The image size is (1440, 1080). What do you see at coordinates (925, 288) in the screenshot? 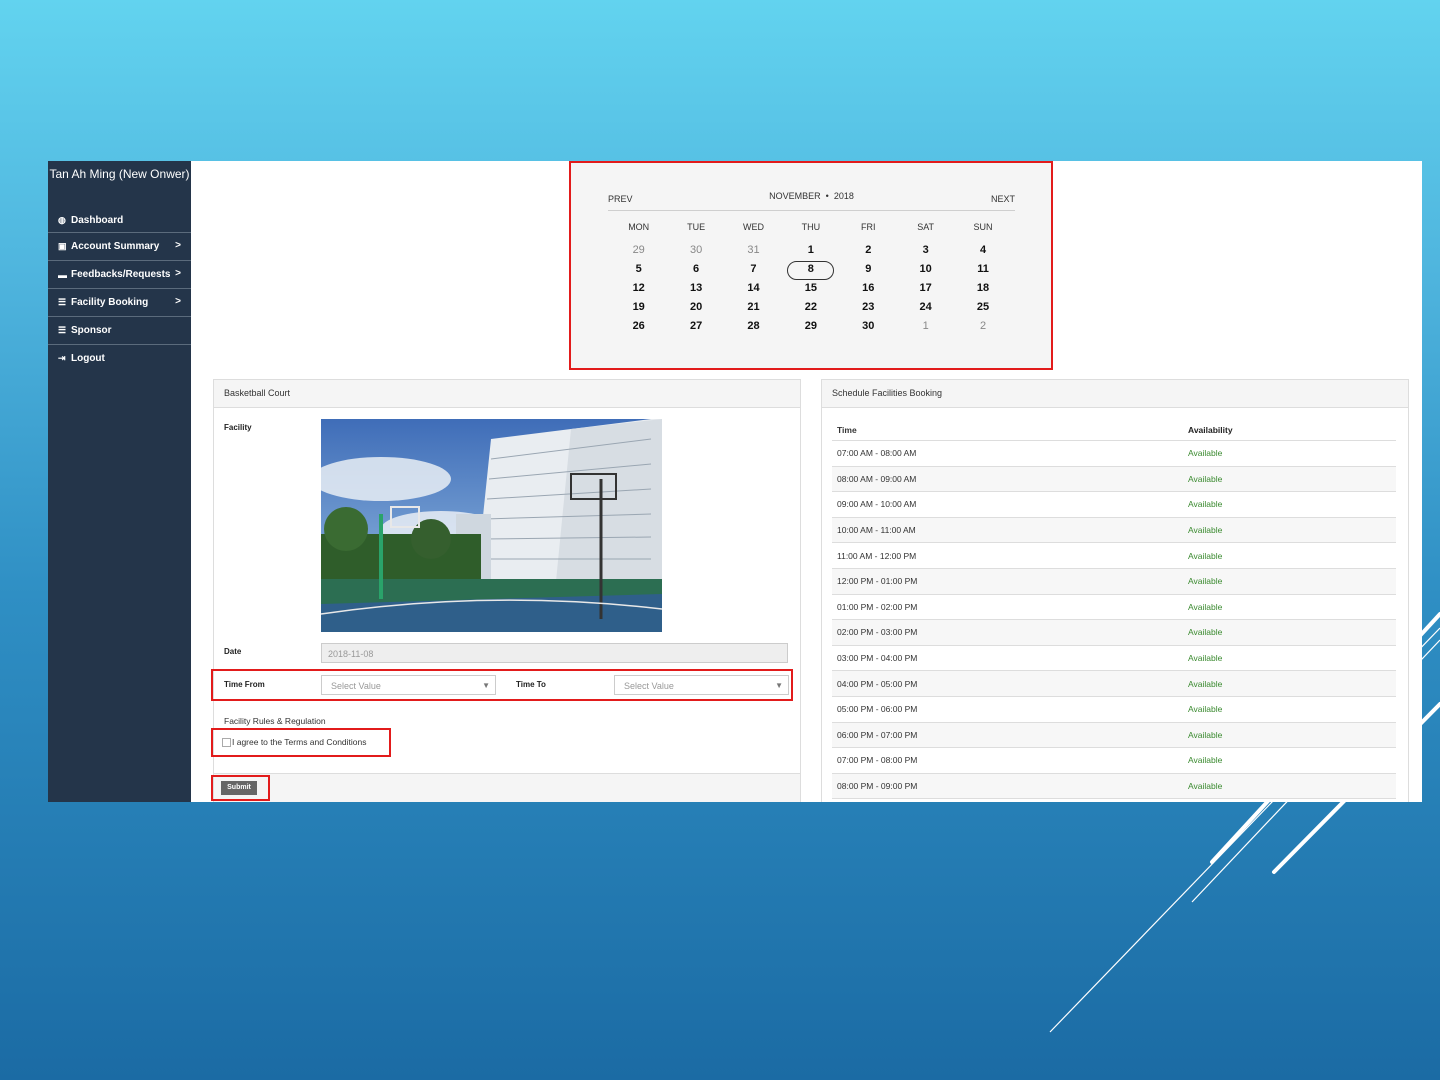
I see `calendar-day: 17` at bounding box center [925, 288].